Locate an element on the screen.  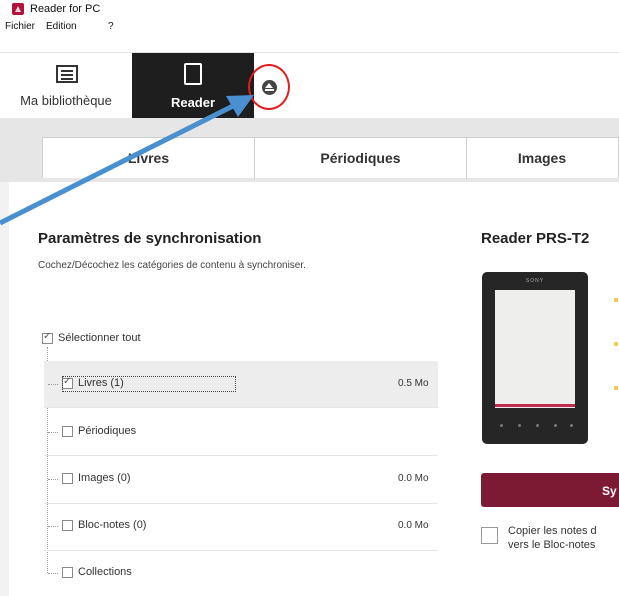
select-all-checkbox is located at coordinates (47, 337).